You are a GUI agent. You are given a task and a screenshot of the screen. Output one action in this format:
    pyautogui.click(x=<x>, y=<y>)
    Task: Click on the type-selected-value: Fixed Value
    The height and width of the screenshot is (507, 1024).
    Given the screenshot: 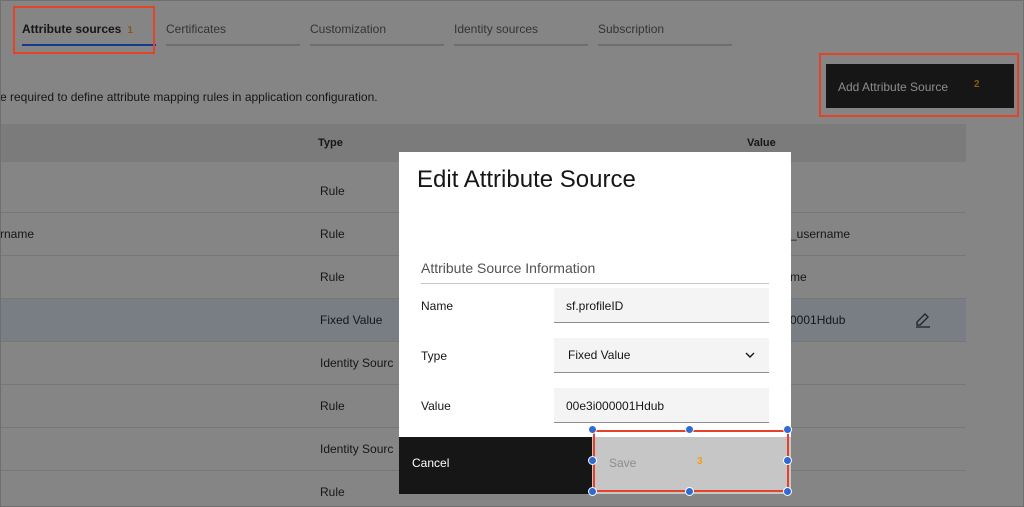 What is the action you would take?
    pyautogui.click(x=599, y=355)
    